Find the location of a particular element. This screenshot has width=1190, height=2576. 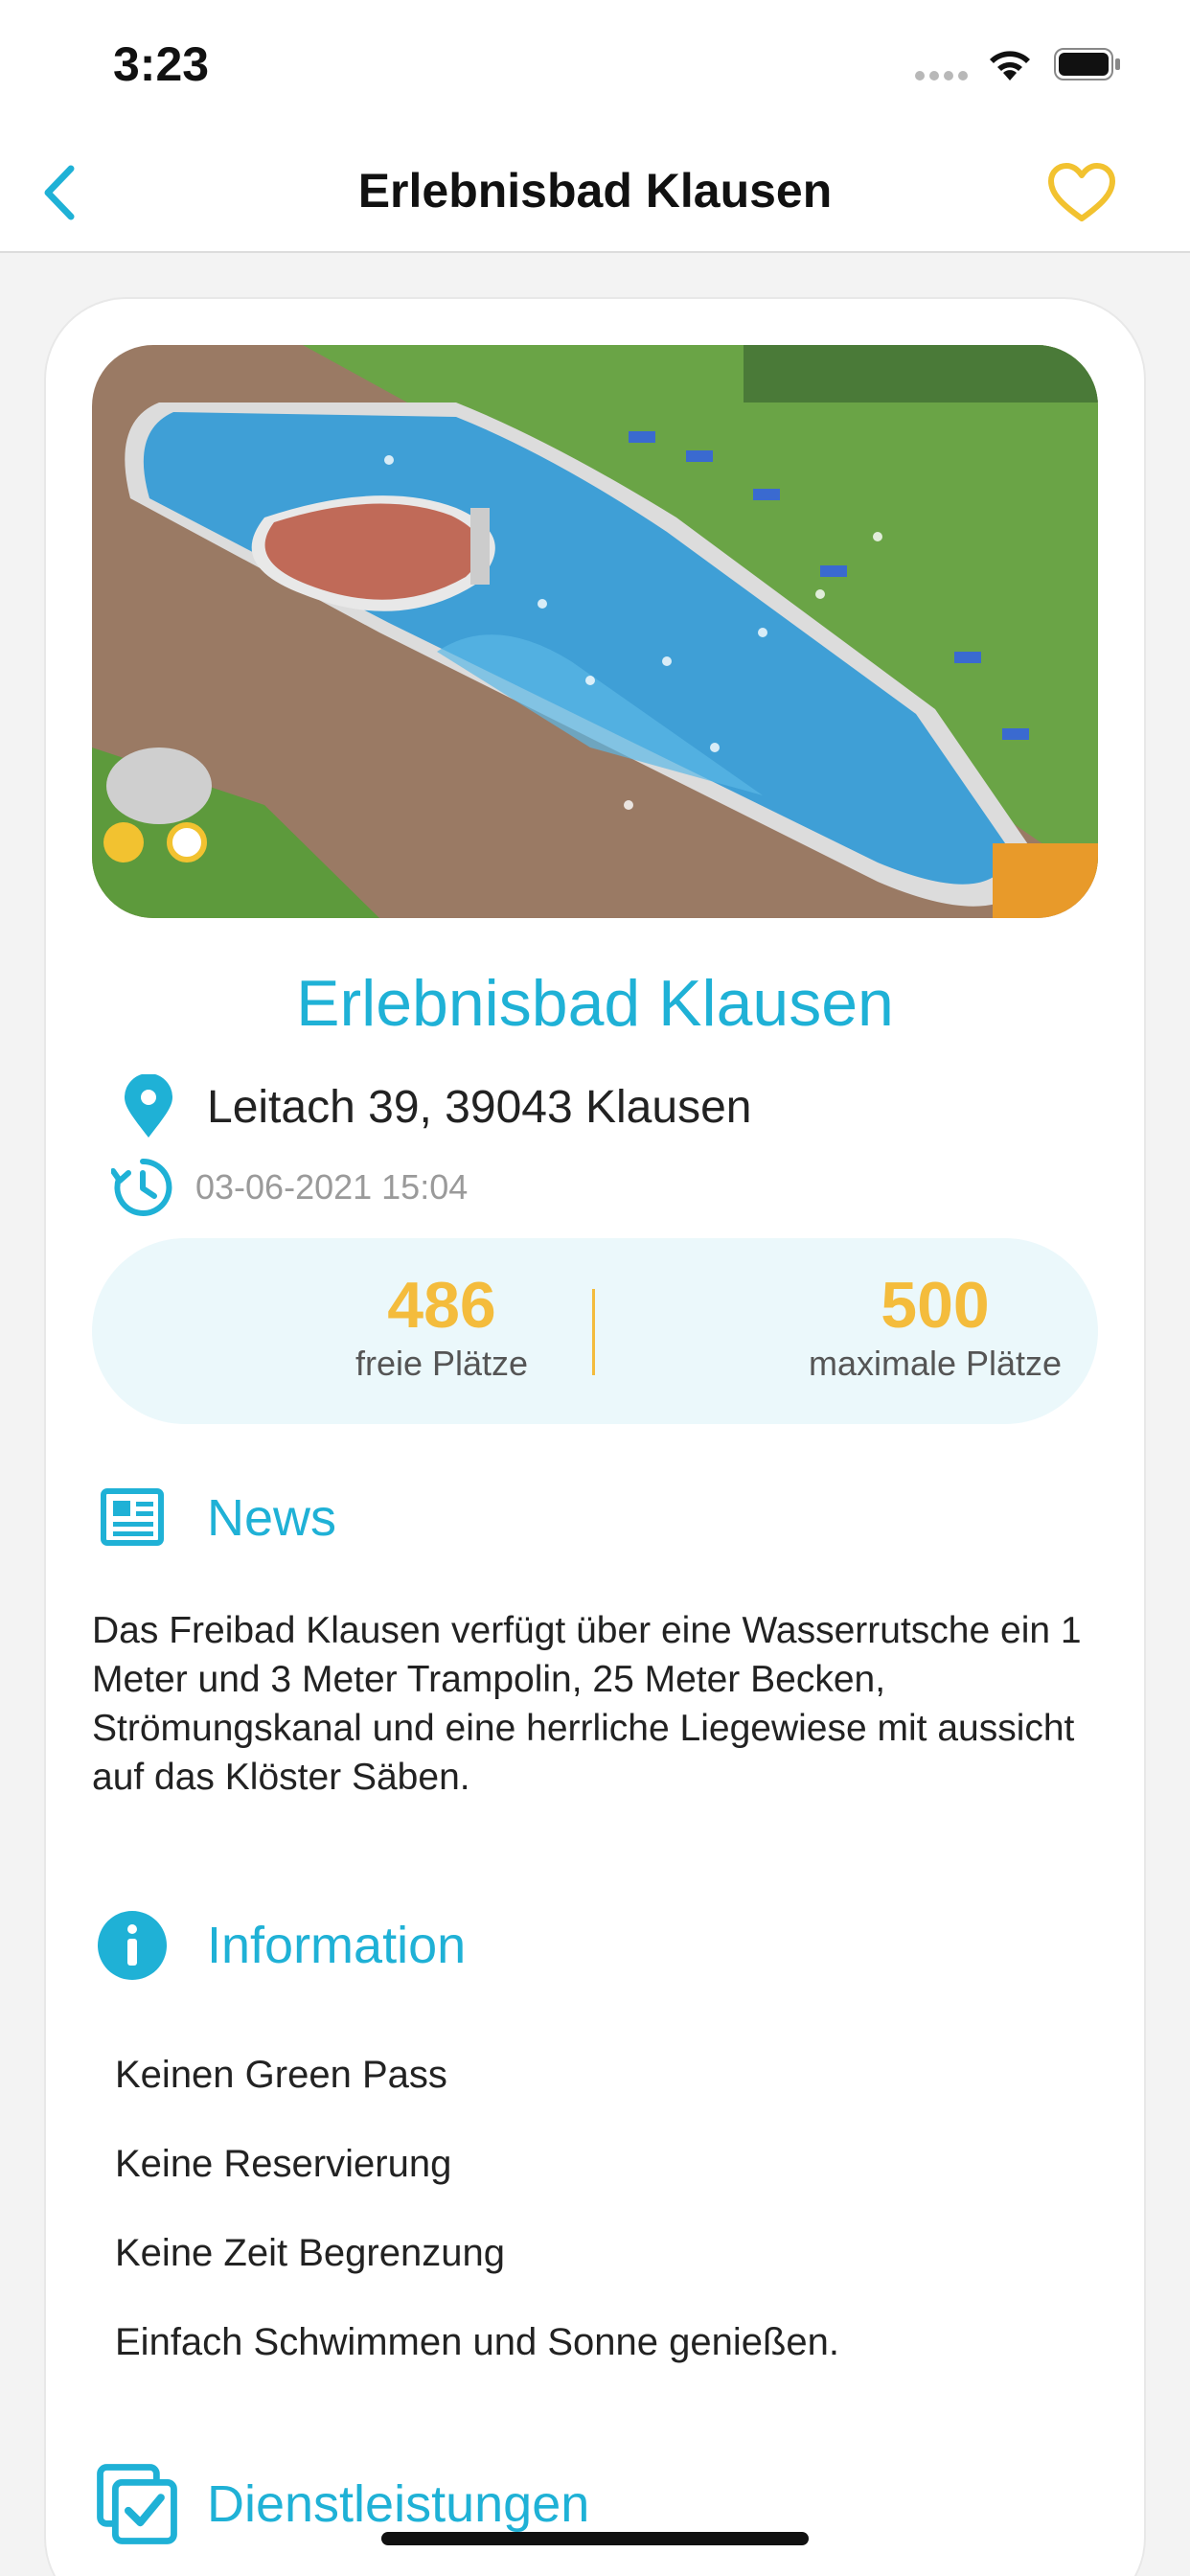

free-places-label: freie Plätze is located at coordinates (442, 1364).